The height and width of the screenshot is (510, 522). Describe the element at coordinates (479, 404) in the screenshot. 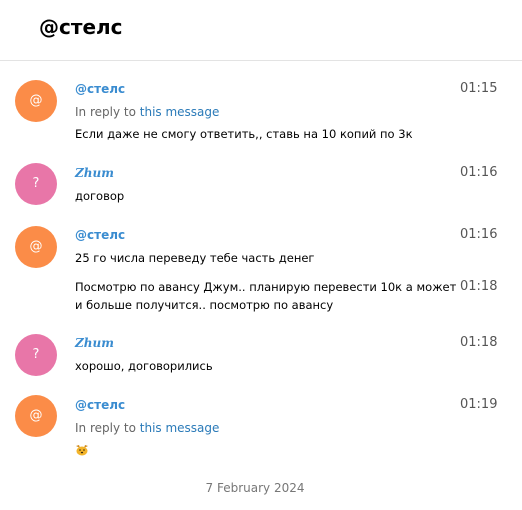

I see `message-time: 01:19` at that location.